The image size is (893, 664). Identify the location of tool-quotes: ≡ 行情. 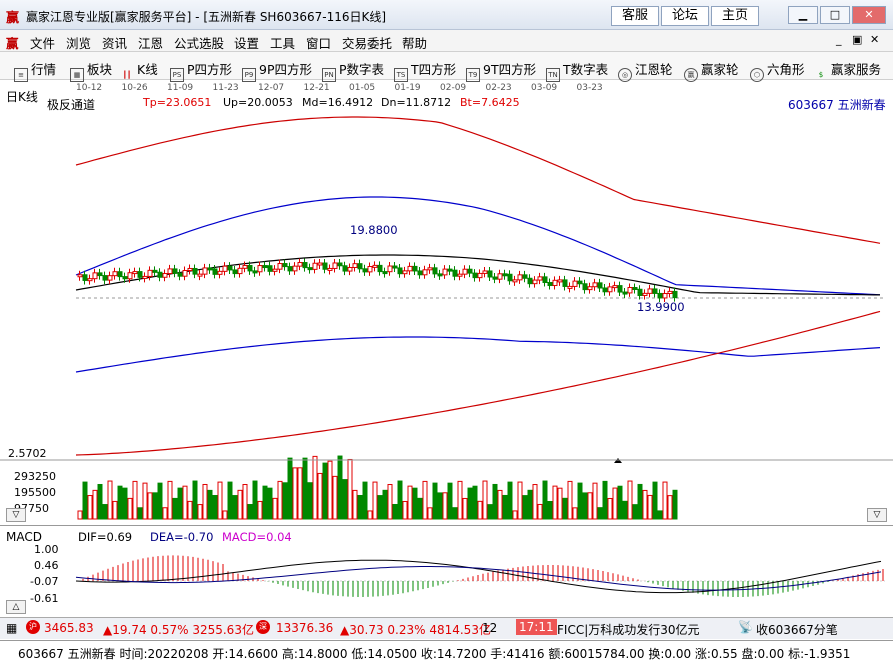
(35, 70).